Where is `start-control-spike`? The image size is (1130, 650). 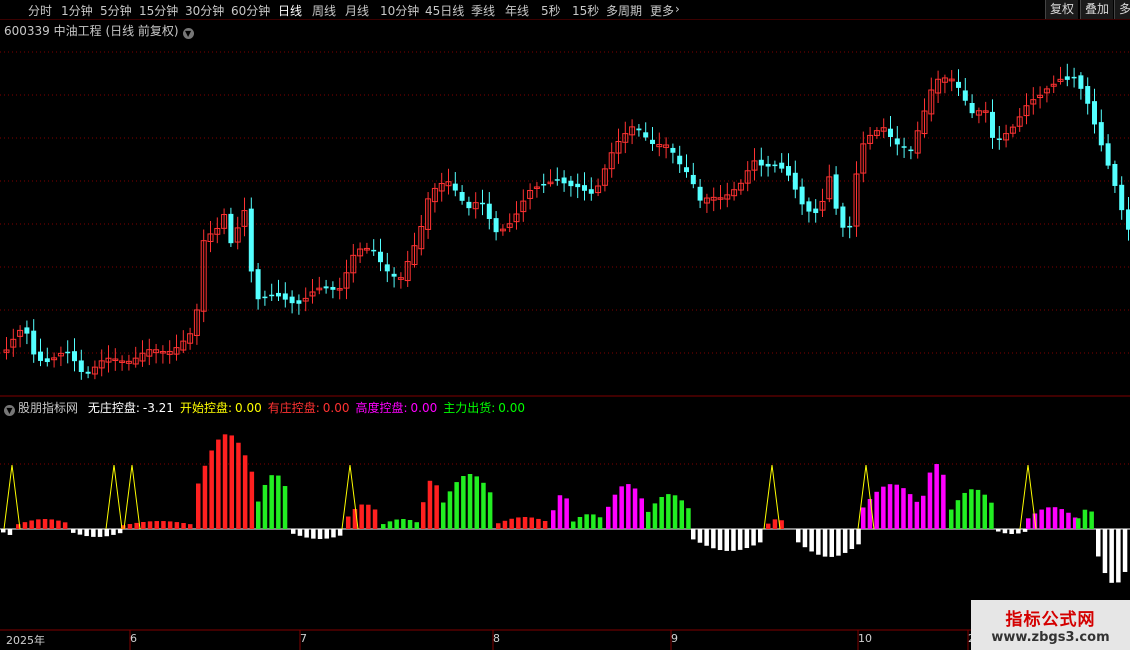
start-control-spike is located at coordinates (114, 497).